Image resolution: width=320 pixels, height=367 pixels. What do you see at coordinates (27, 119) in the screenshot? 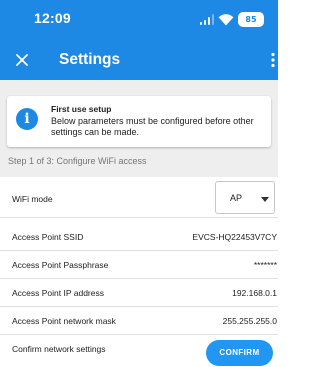
I see `info-icon: i` at bounding box center [27, 119].